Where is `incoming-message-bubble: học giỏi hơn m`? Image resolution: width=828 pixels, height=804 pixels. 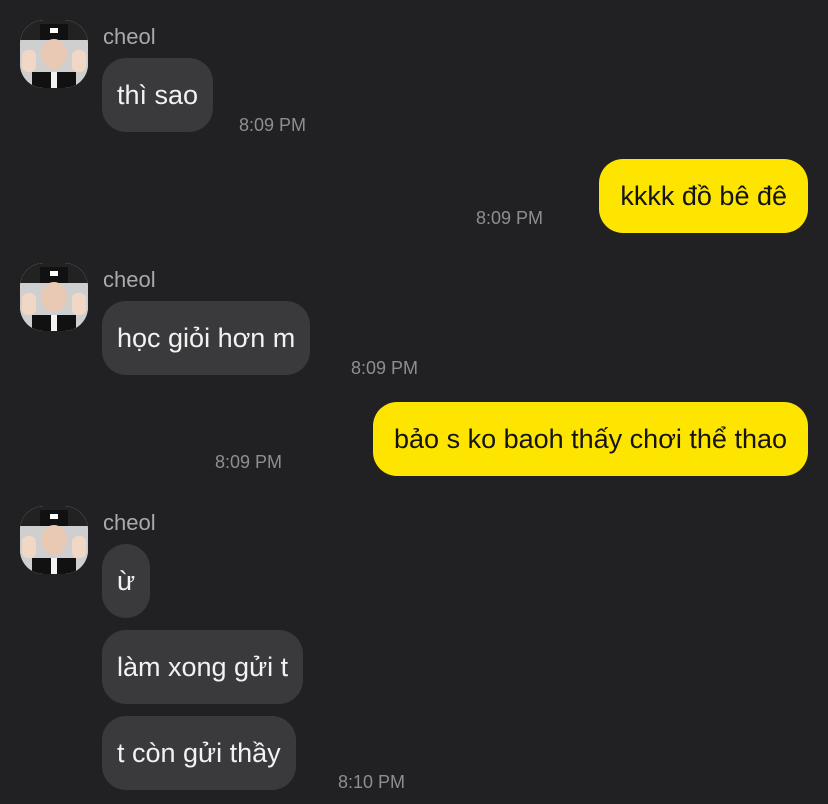 incoming-message-bubble: học giỏi hơn m is located at coordinates (206, 338).